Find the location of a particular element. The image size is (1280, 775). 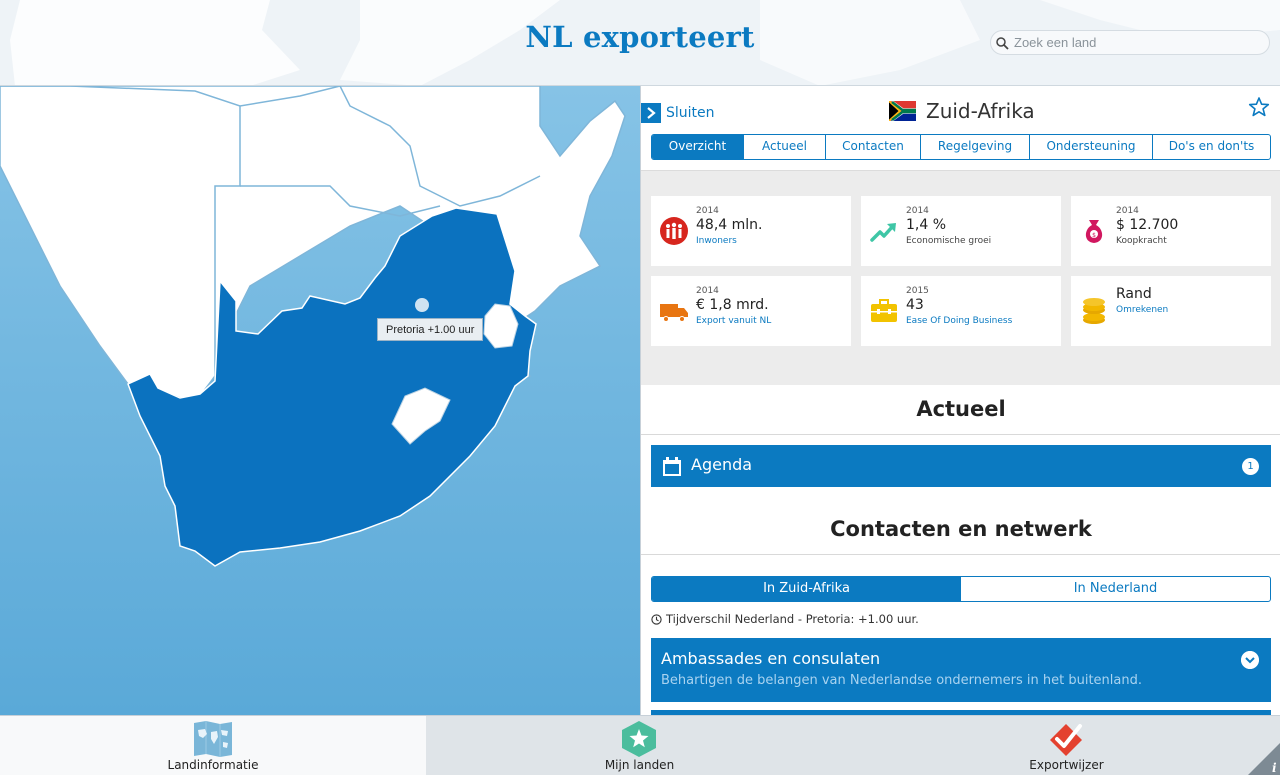

card-label: Koopkracht is located at coordinates (1141, 241).